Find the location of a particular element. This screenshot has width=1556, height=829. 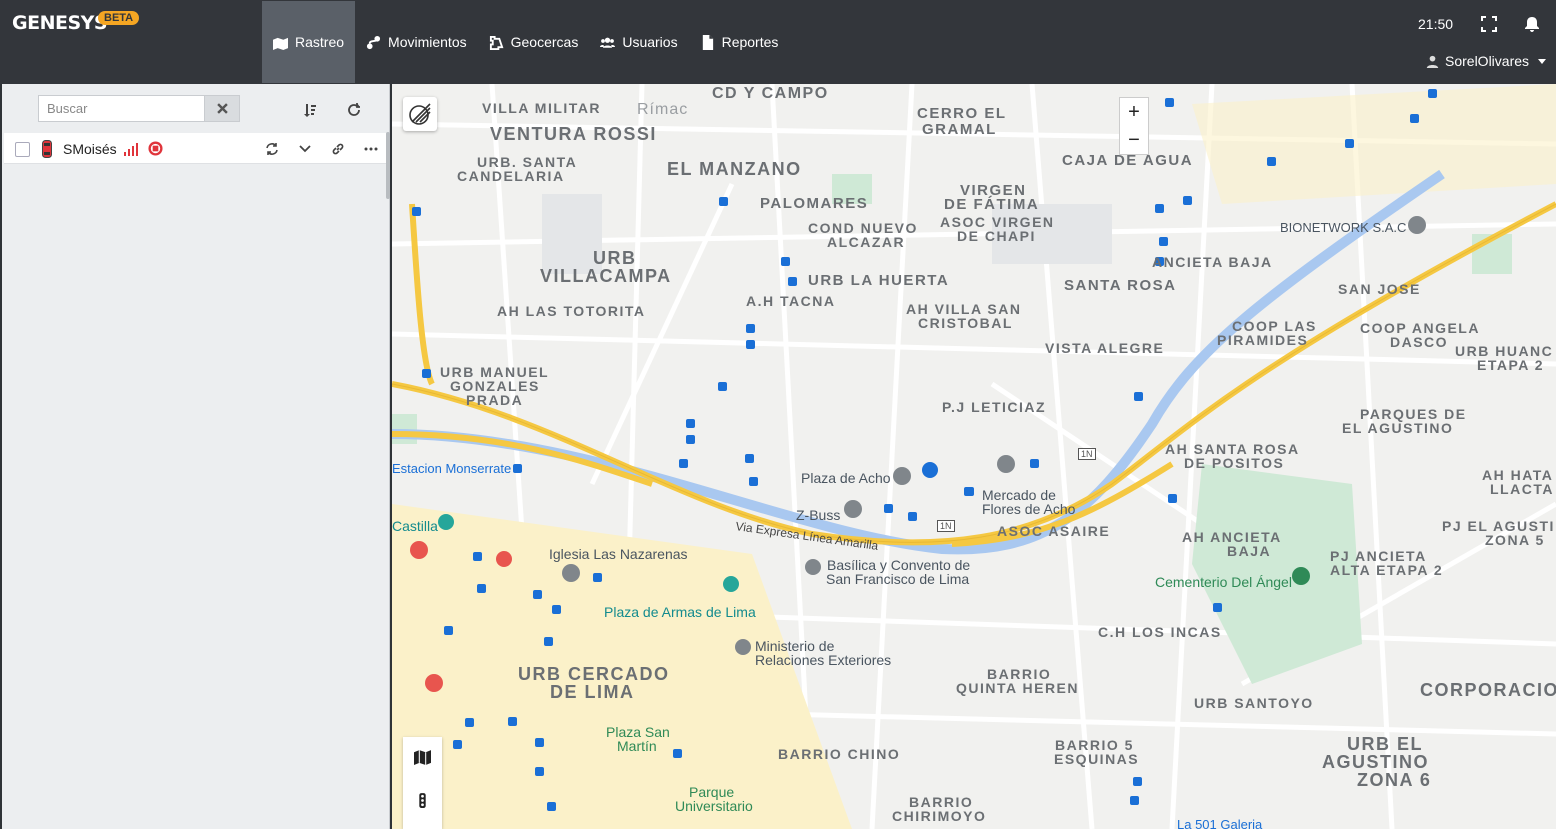

map-label: DE FÁTIMA is located at coordinates (992, 204).